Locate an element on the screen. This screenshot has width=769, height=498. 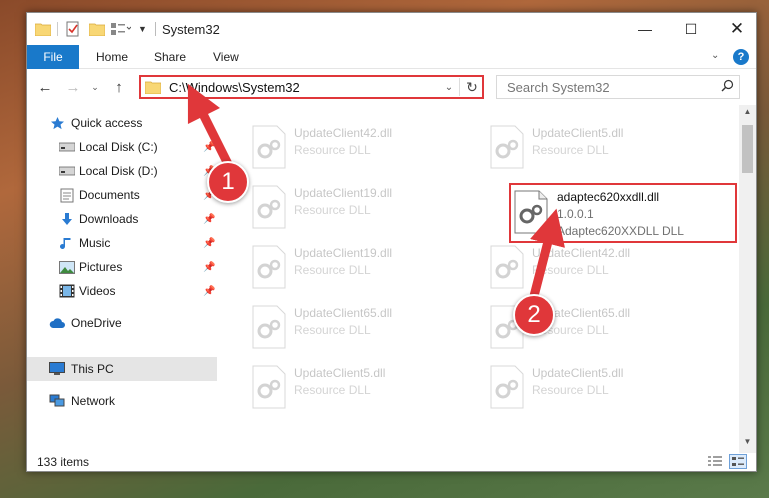
properties-icon is located at coordinates (73, 29).